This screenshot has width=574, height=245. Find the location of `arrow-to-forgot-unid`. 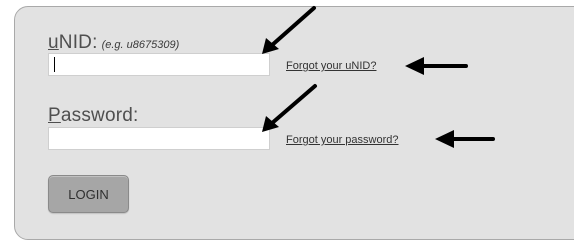

arrow-to-forgot-unid is located at coordinates (436, 66).